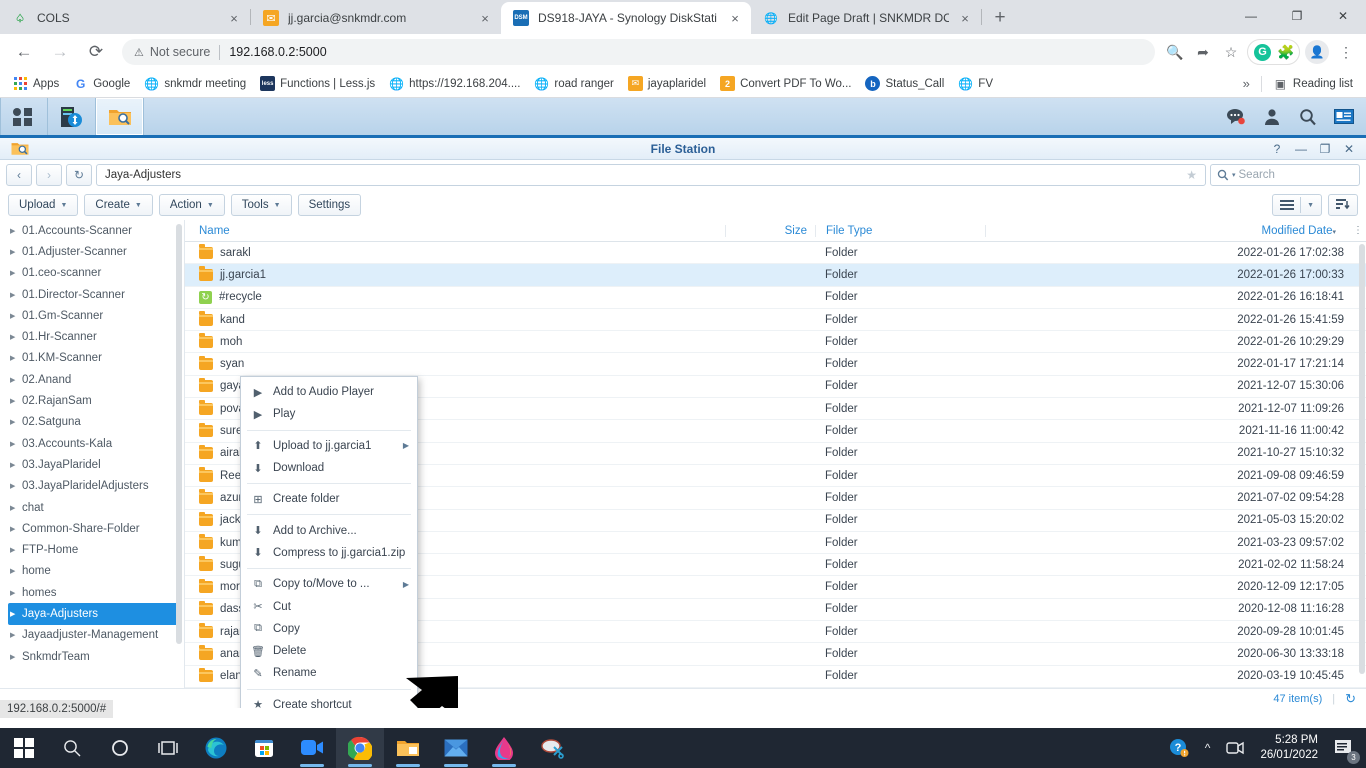  I want to click on profile-icon: 👤, so click(1317, 52).